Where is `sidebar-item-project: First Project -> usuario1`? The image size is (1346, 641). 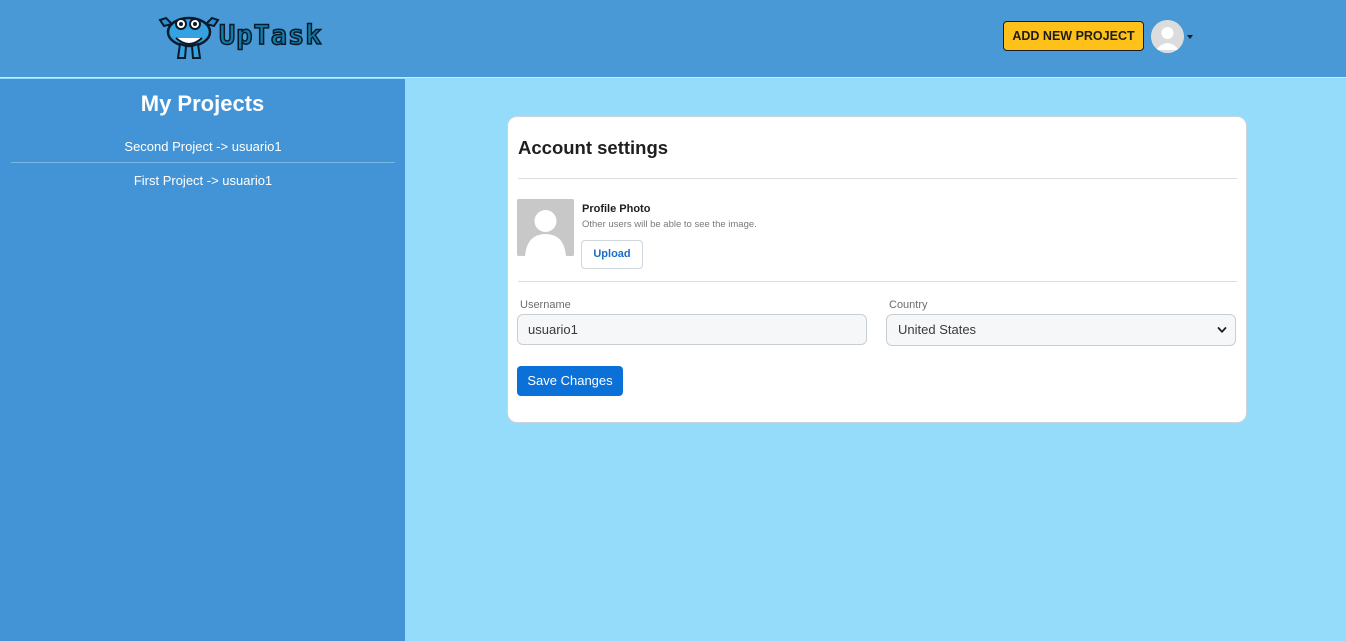 sidebar-item-project: First Project -> usuario1 is located at coordinates (203, 180).